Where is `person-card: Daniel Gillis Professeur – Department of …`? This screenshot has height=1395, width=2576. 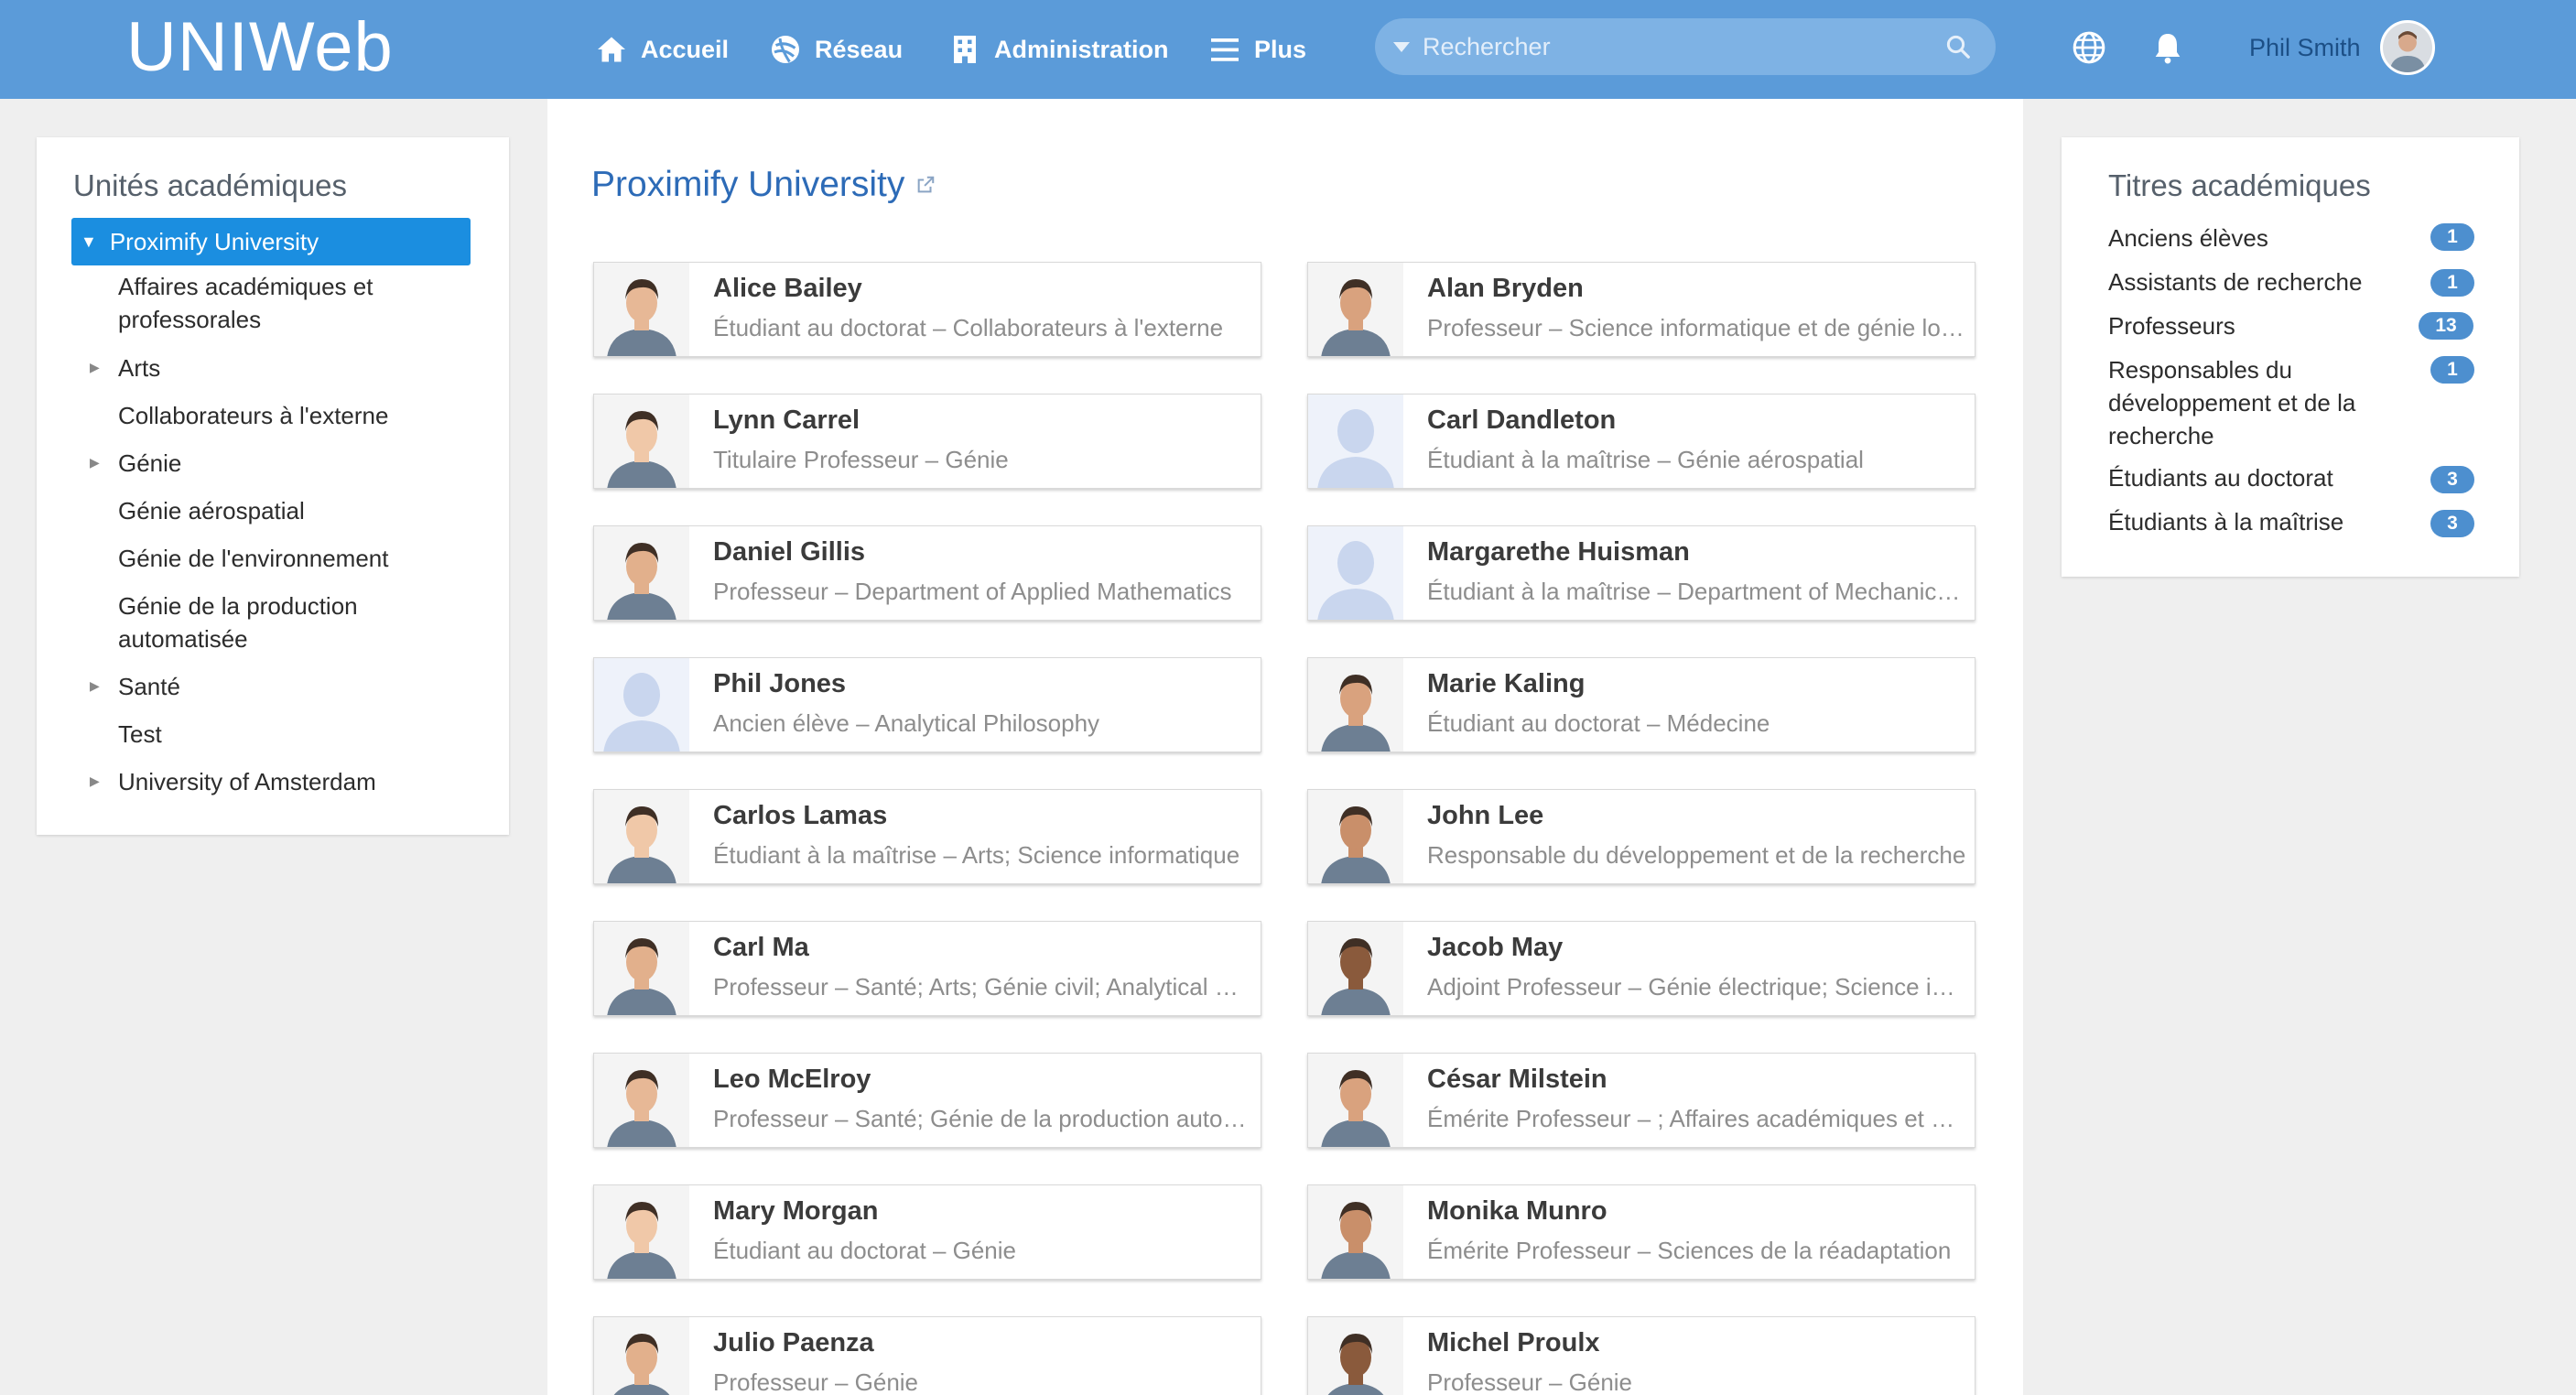 person-card: Daniel Gillis Professeur – Department of … is located at coordinates (927, 573).